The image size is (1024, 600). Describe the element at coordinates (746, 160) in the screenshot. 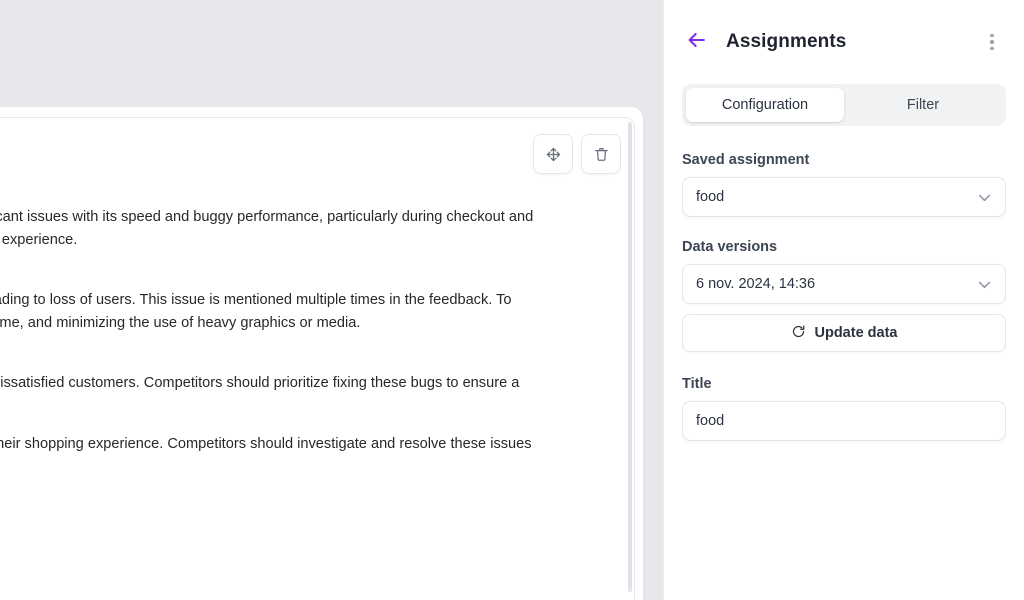

I see `saved-assignment-label: Saved assignment` at that location.